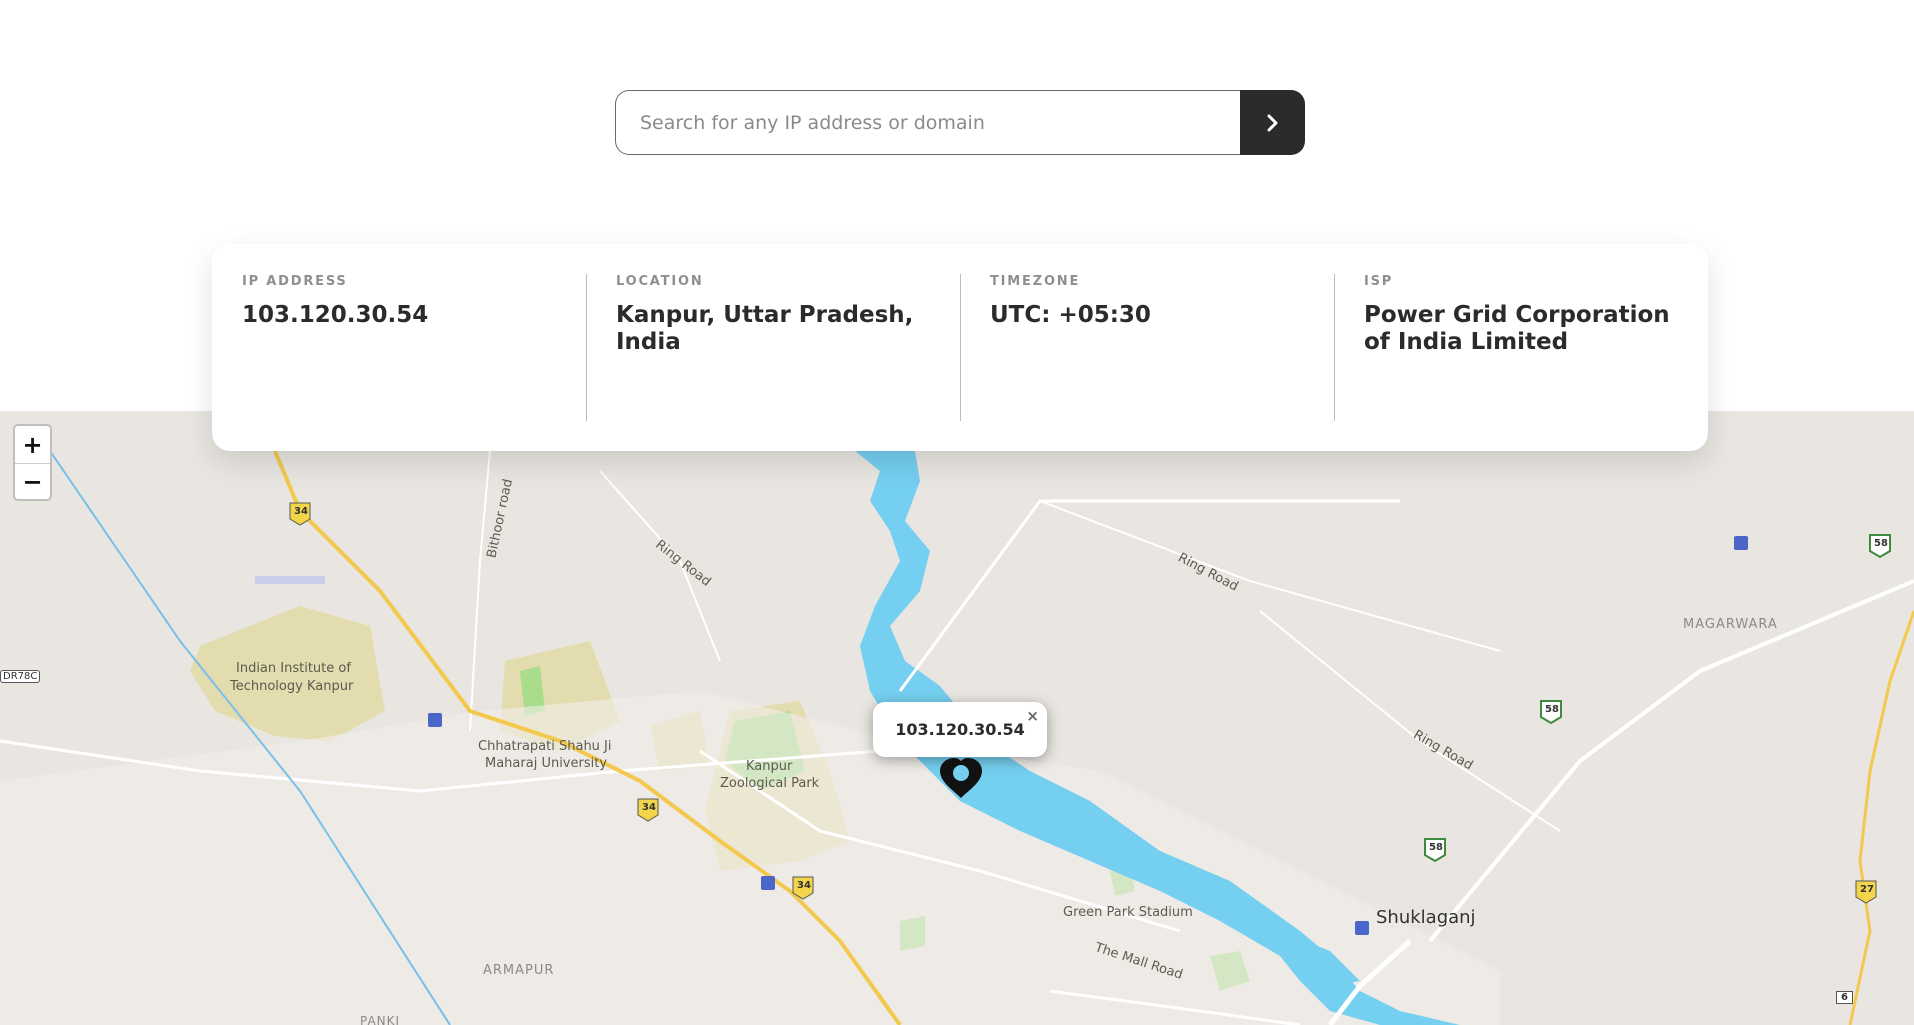 The image size is (1914, 1025). I want to click on location-column: LOCATION Kanpur, Uttar Pradesh, India, so click(773, 347).